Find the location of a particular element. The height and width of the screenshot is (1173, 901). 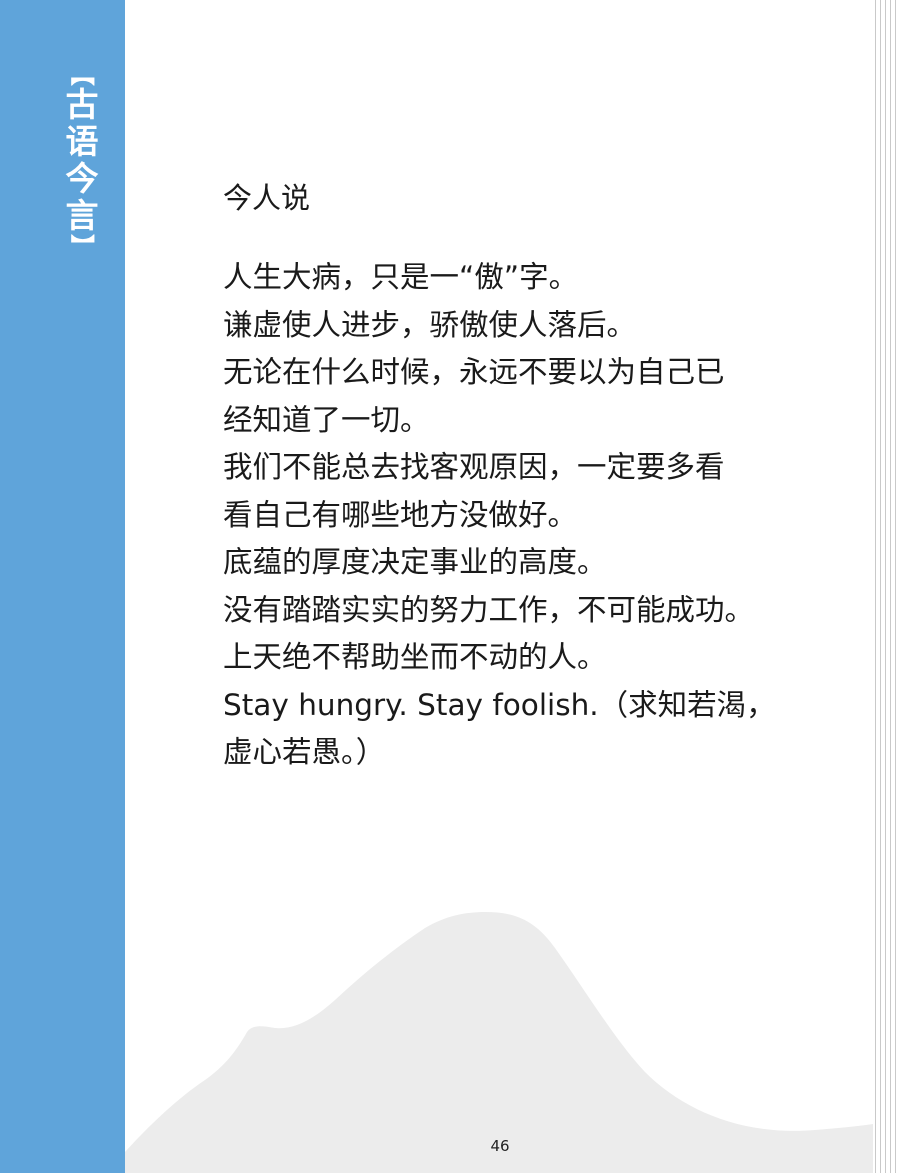

quote-line: 人生大病，只是一“傲”字。 is located at coordinates (401, 277).